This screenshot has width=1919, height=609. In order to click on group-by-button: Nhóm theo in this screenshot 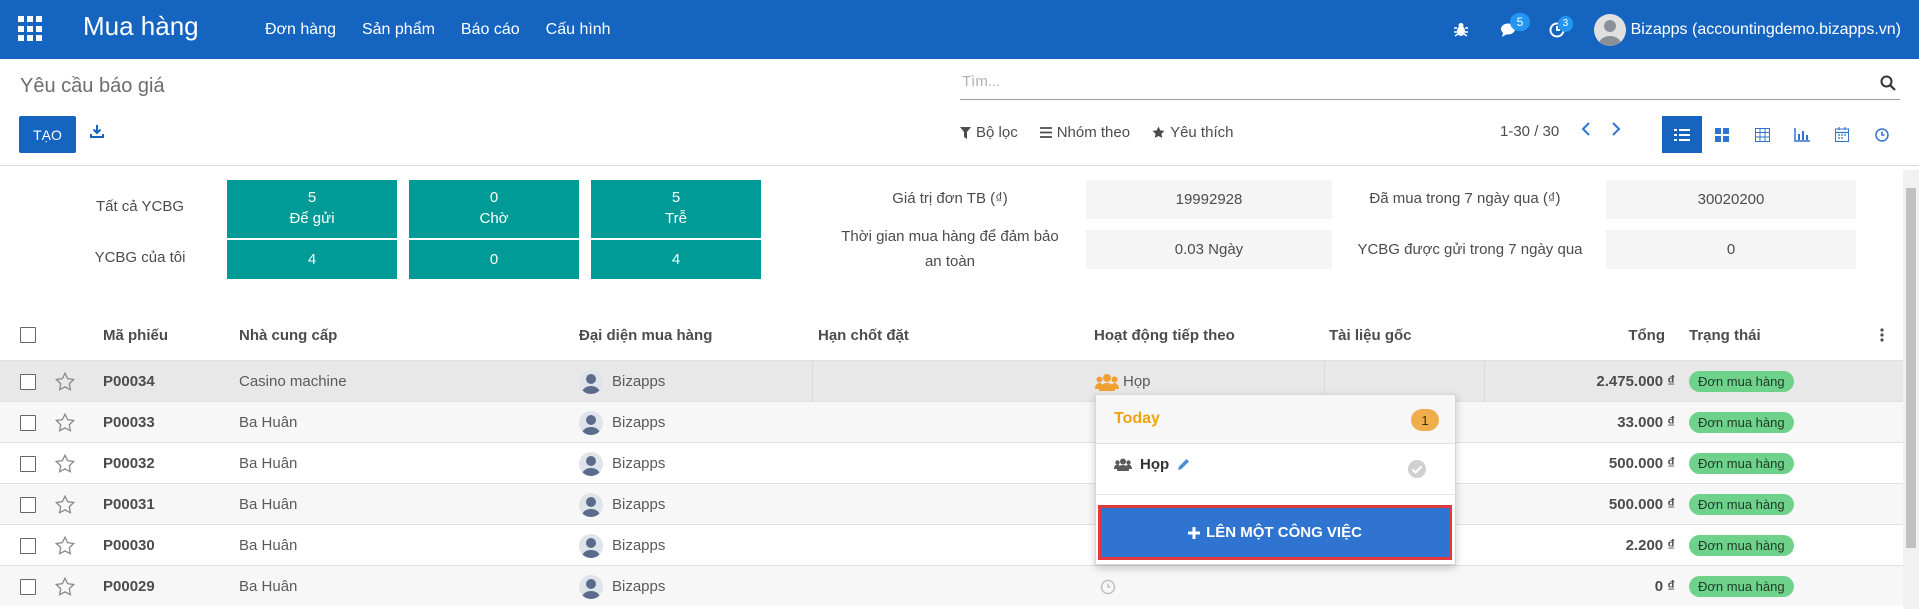, I will do `click(1084, 132)`.